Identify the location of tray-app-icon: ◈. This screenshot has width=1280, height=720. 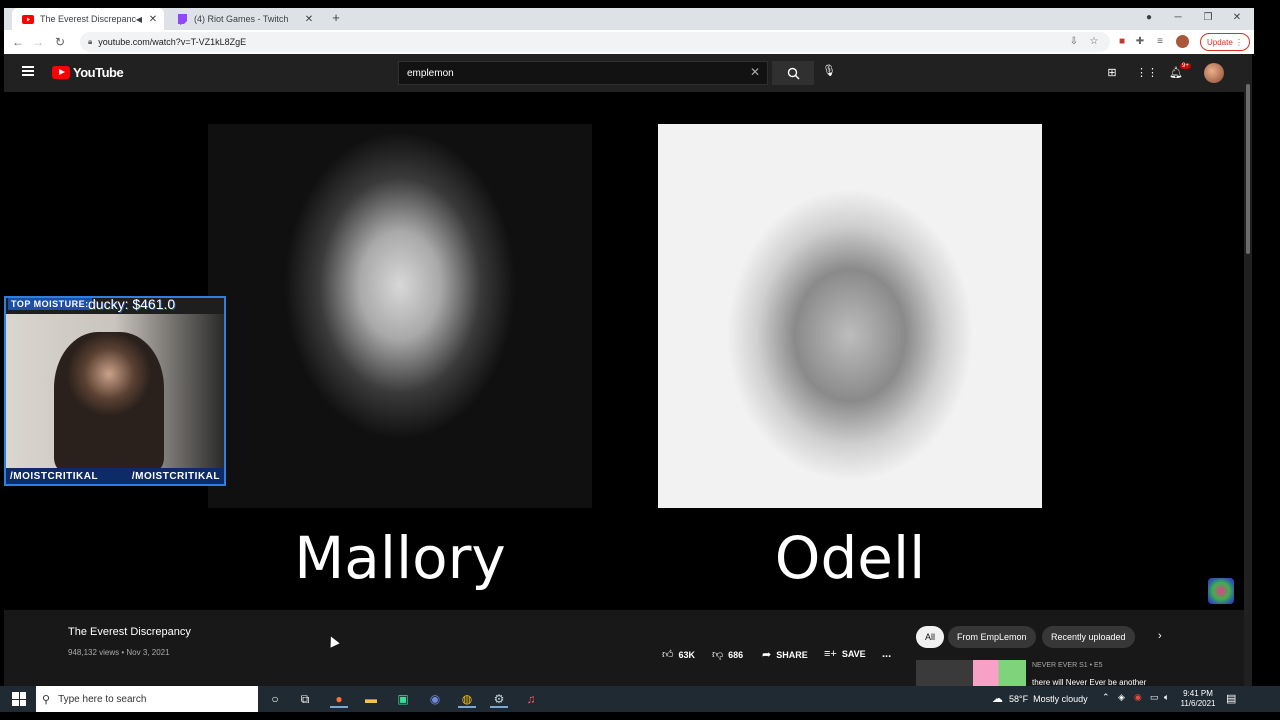
(1121, 697).